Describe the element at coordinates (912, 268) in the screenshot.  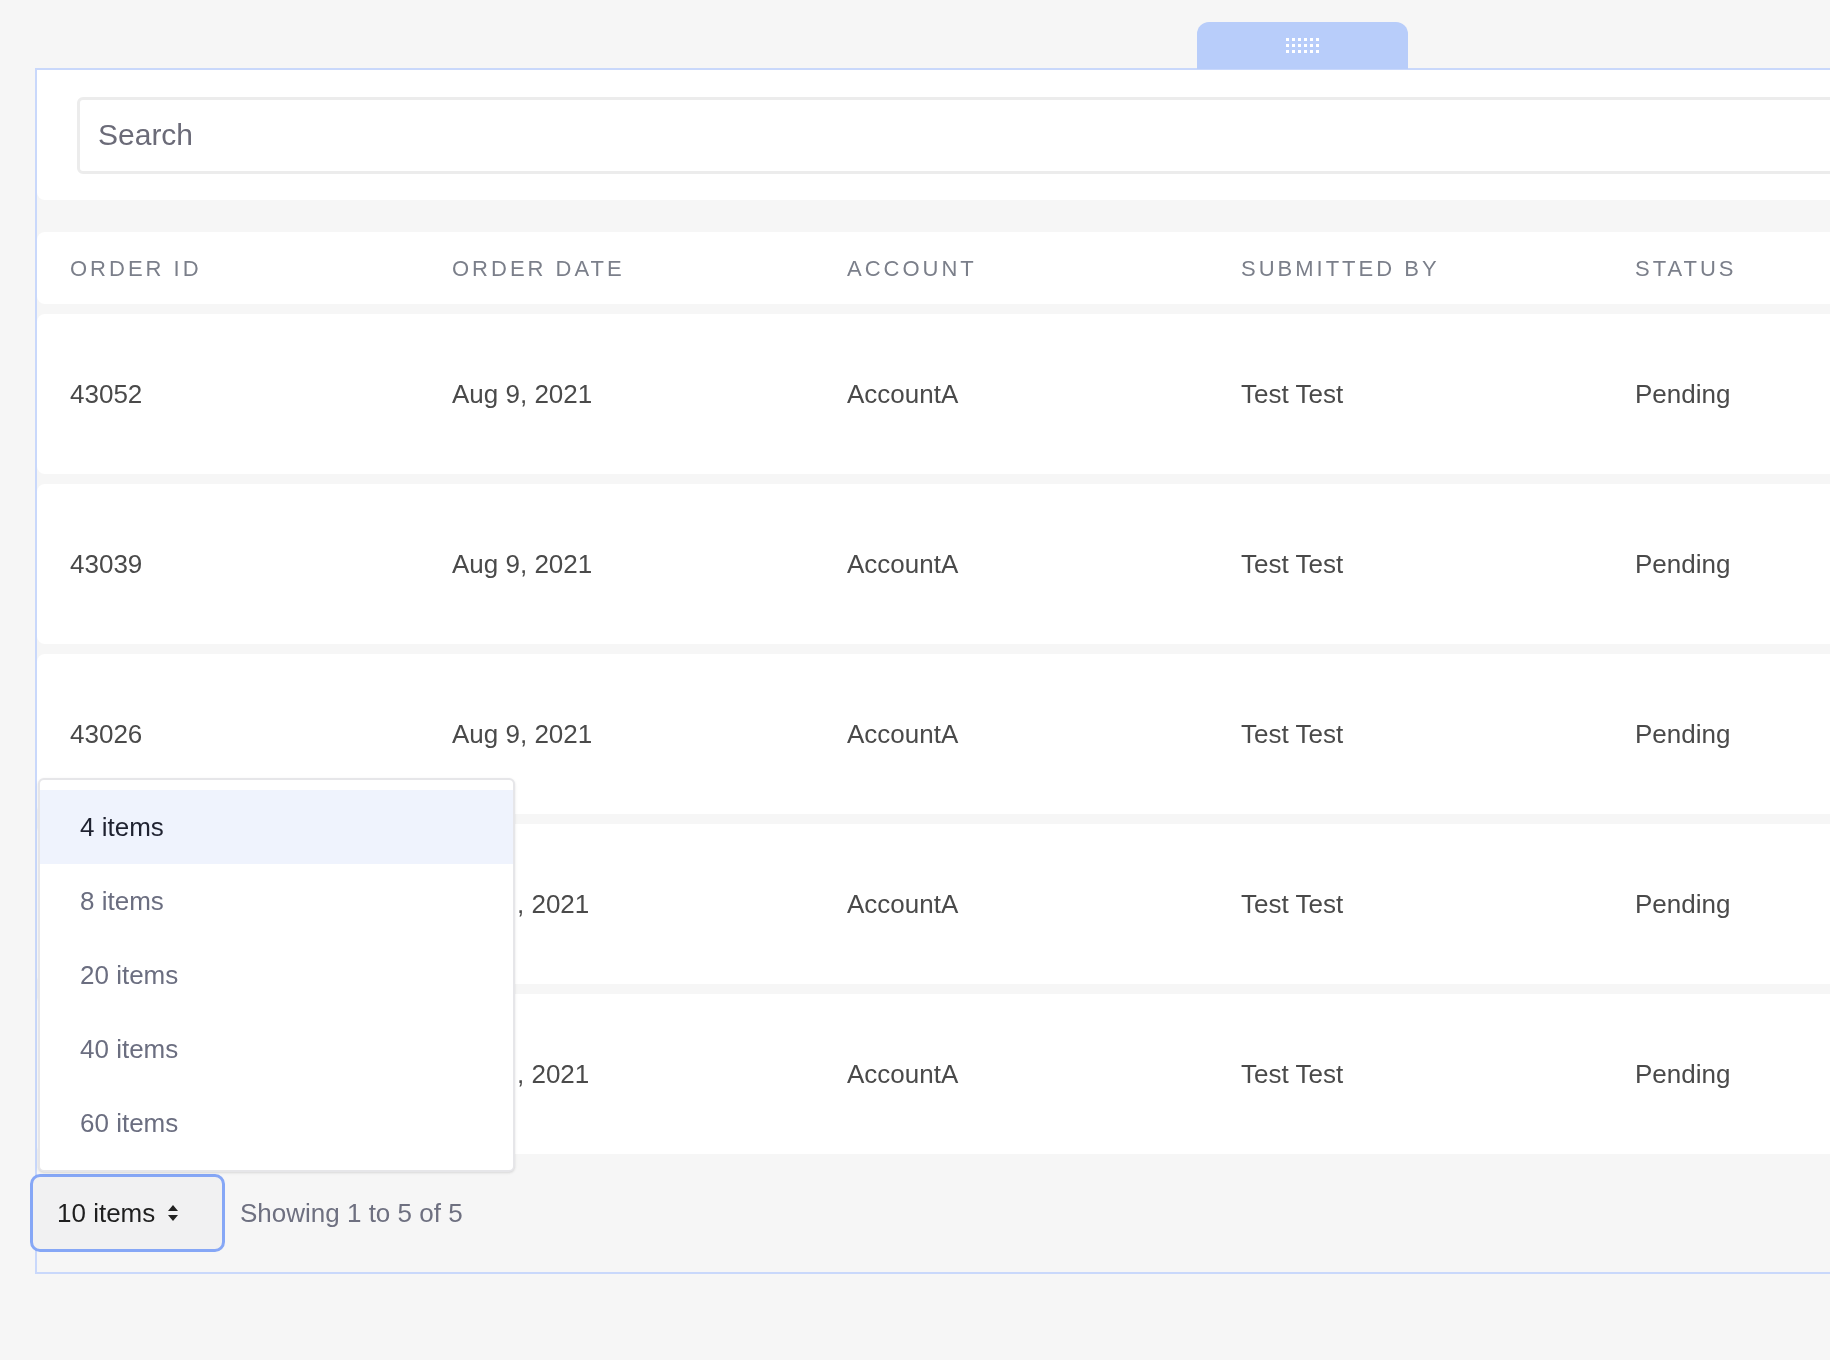
I see `column-header: ACCOUNT` at that location.